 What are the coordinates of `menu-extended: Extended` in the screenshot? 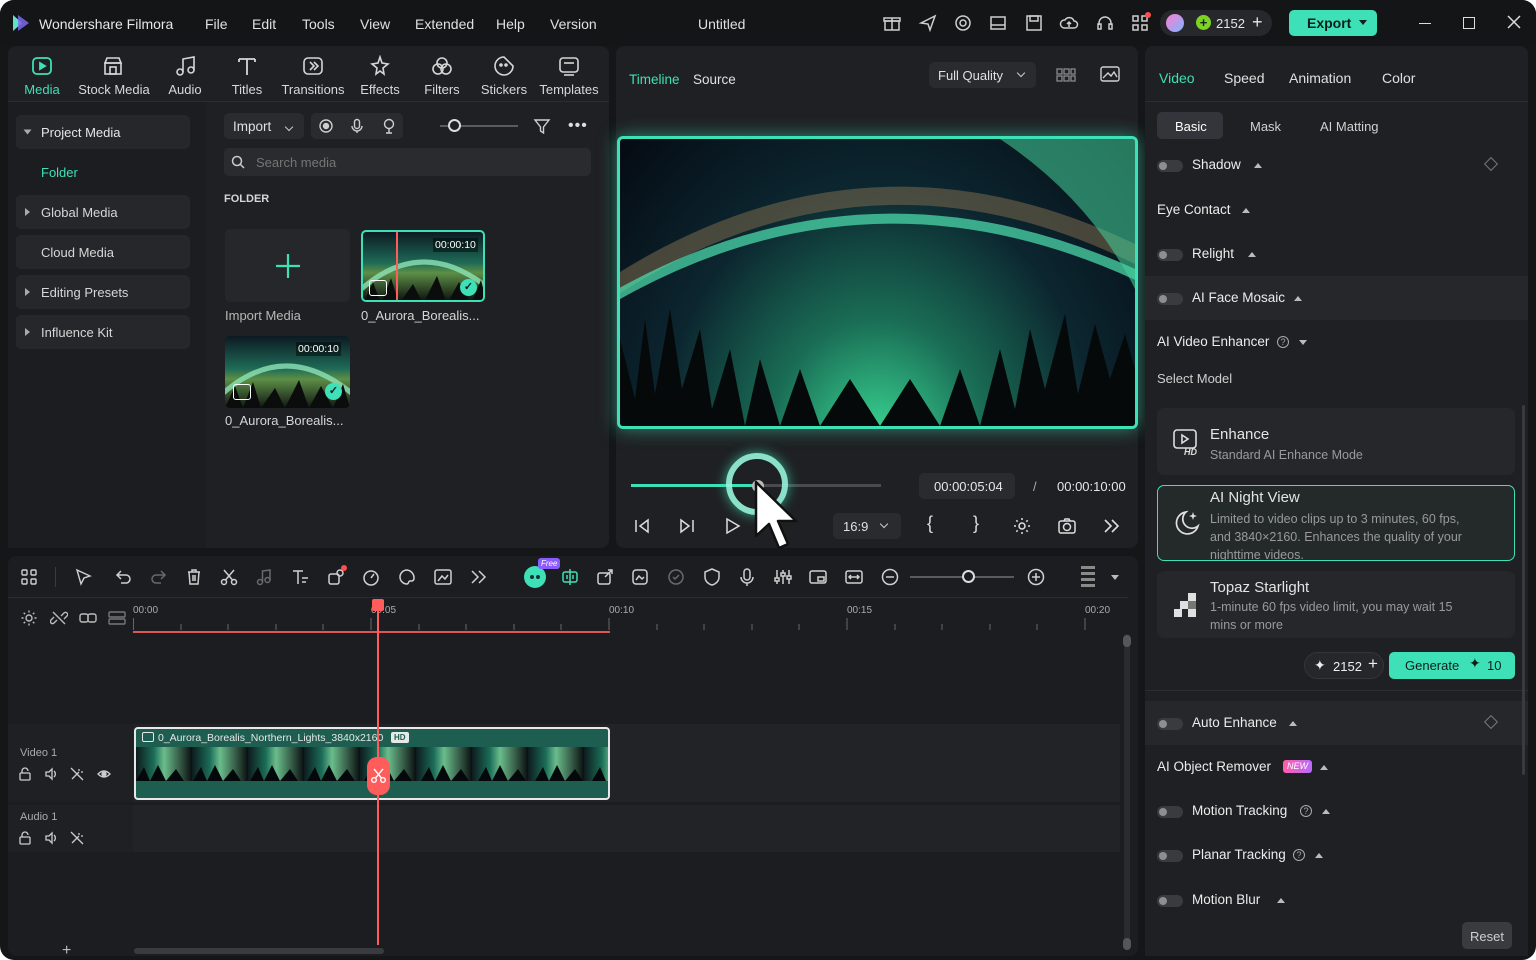 It's located at (444, 24).